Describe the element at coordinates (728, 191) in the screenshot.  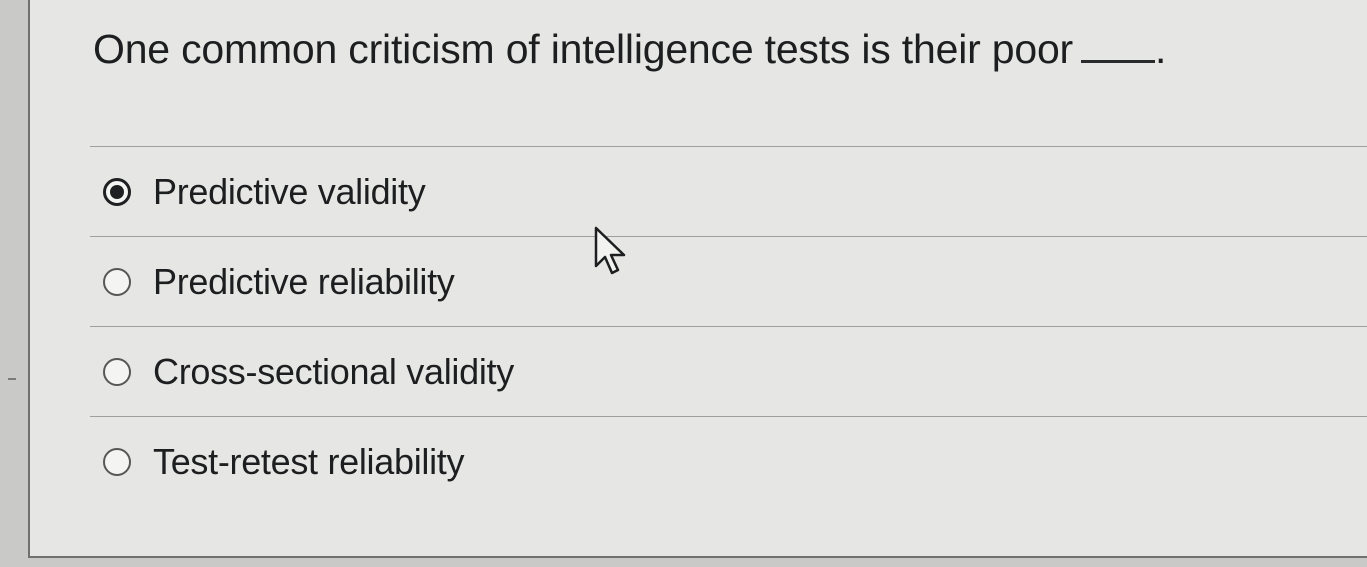
I see `option-predictive-validity: Predictive validity` at that location.